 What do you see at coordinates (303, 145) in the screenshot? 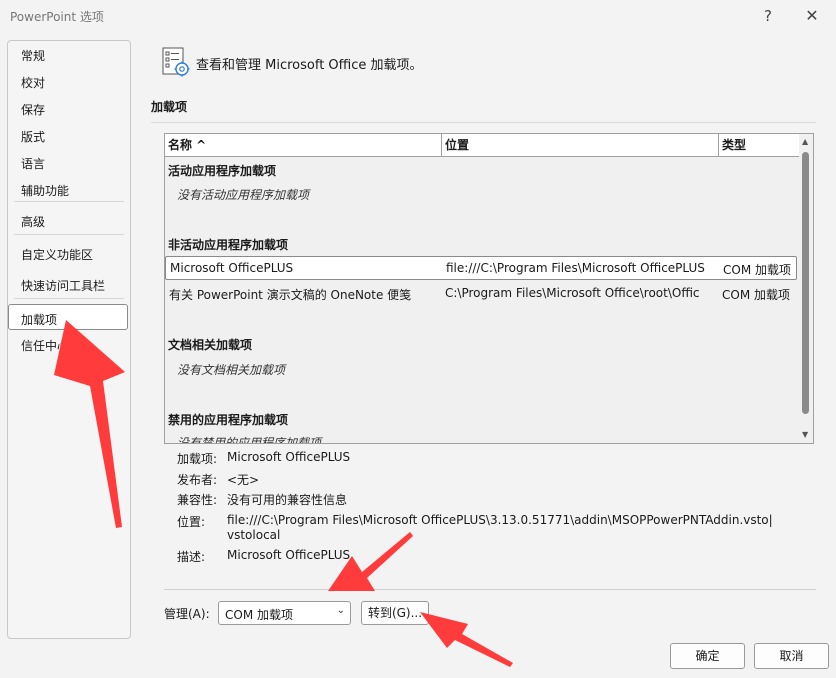
I see `column-header-name: 名称 ^` at bounding box center [303, 145].